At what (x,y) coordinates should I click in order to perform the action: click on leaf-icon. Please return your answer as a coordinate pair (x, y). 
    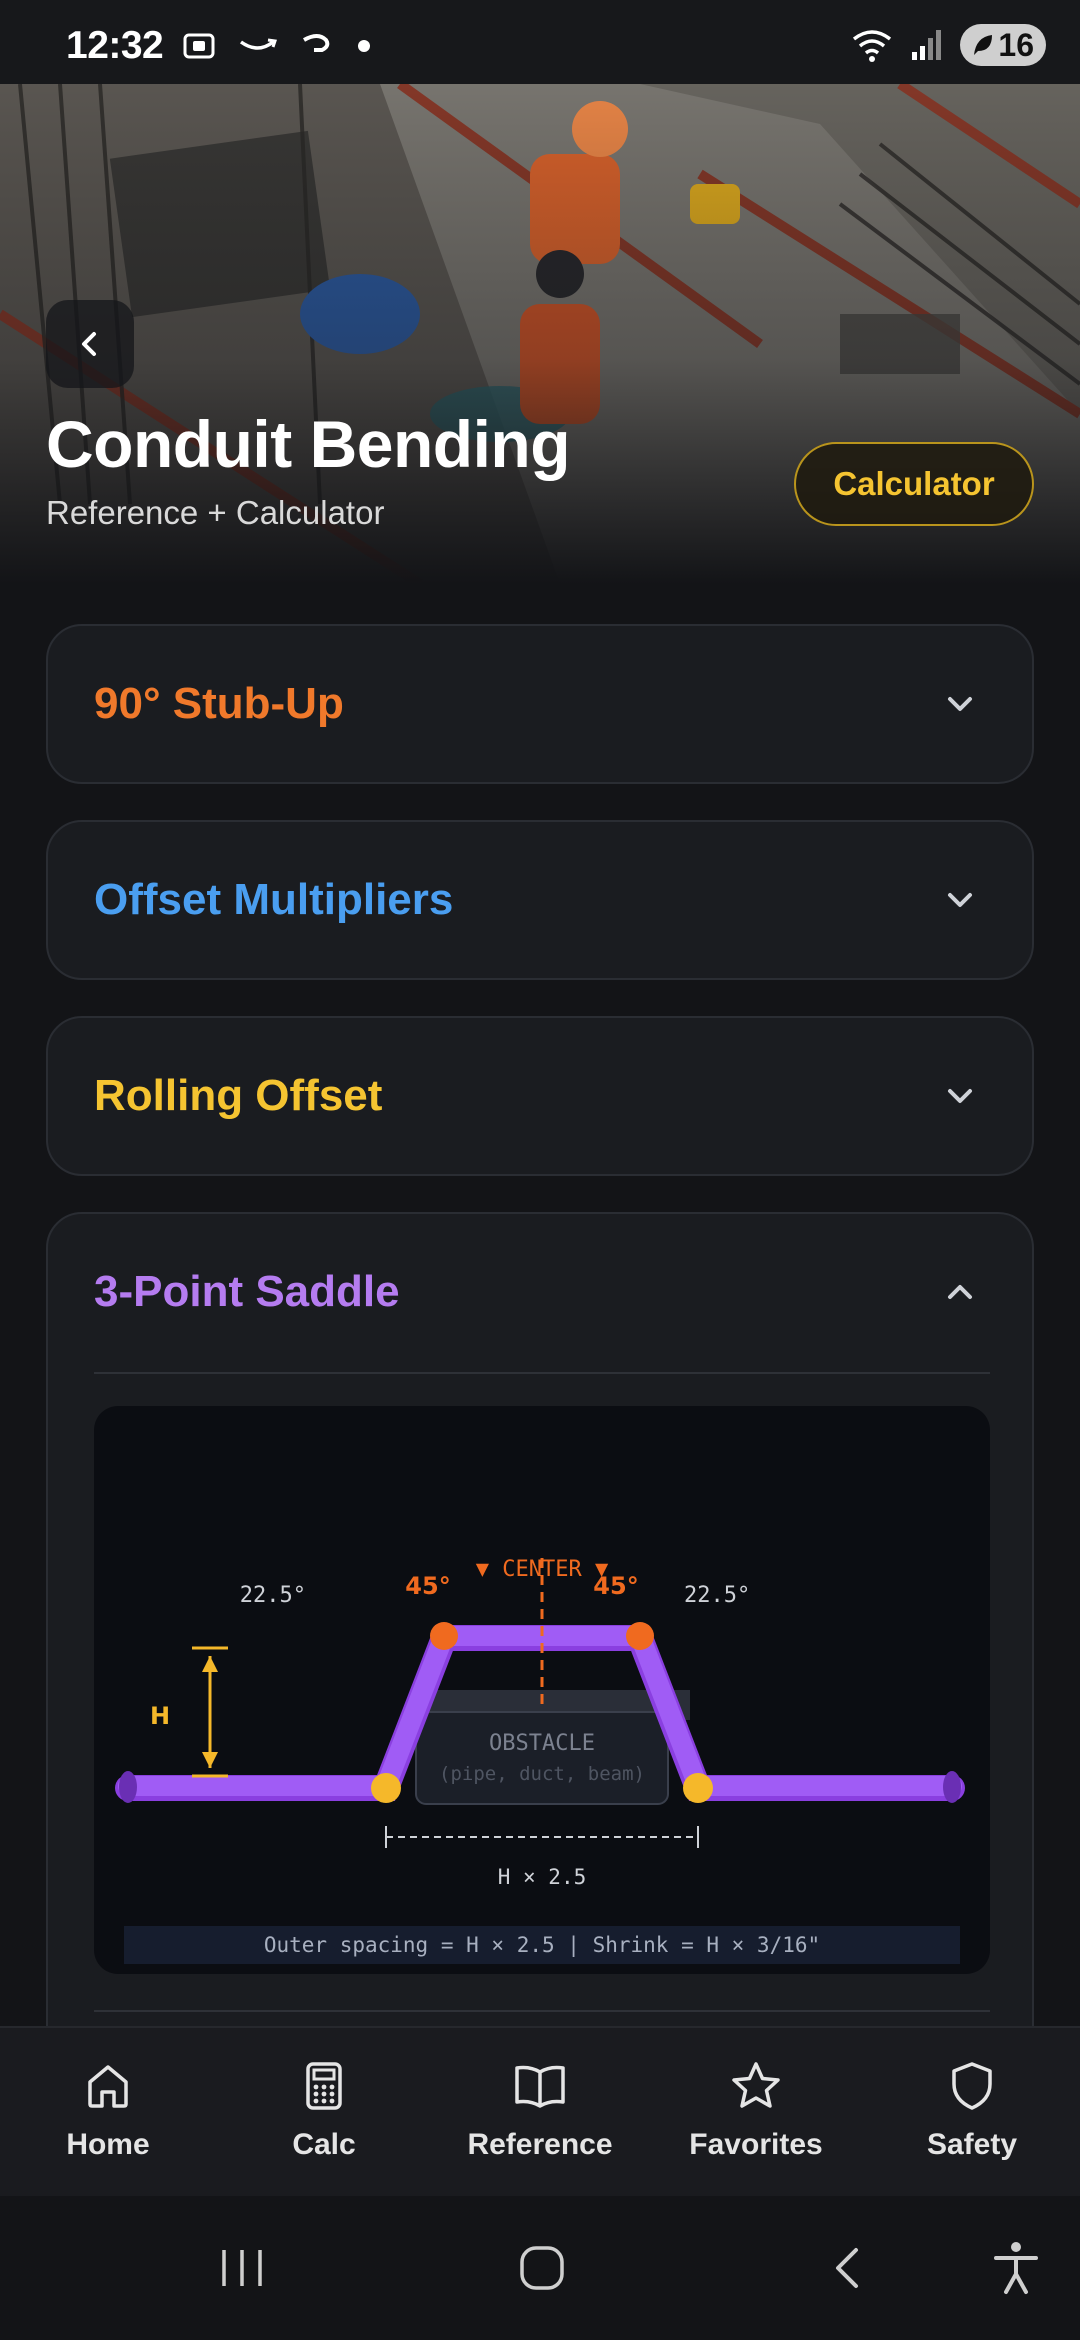
    Looking at the image, I should click on (983, 45).